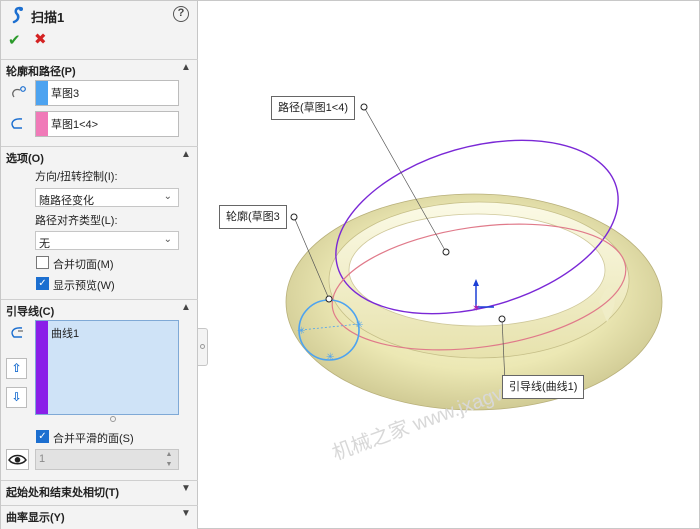 This screenshot has height=529, width=700. Describe the element at coordinates (181, 14) in the screenshot. I see `help-icon: ?` at that location.